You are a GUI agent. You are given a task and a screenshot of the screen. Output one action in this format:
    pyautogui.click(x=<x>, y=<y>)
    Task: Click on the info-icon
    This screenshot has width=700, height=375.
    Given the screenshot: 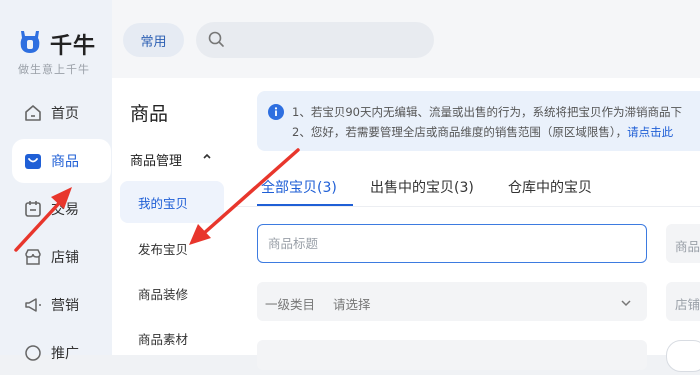 What is the action you would take?
    pyautogui.click(x=276, y=112)
    